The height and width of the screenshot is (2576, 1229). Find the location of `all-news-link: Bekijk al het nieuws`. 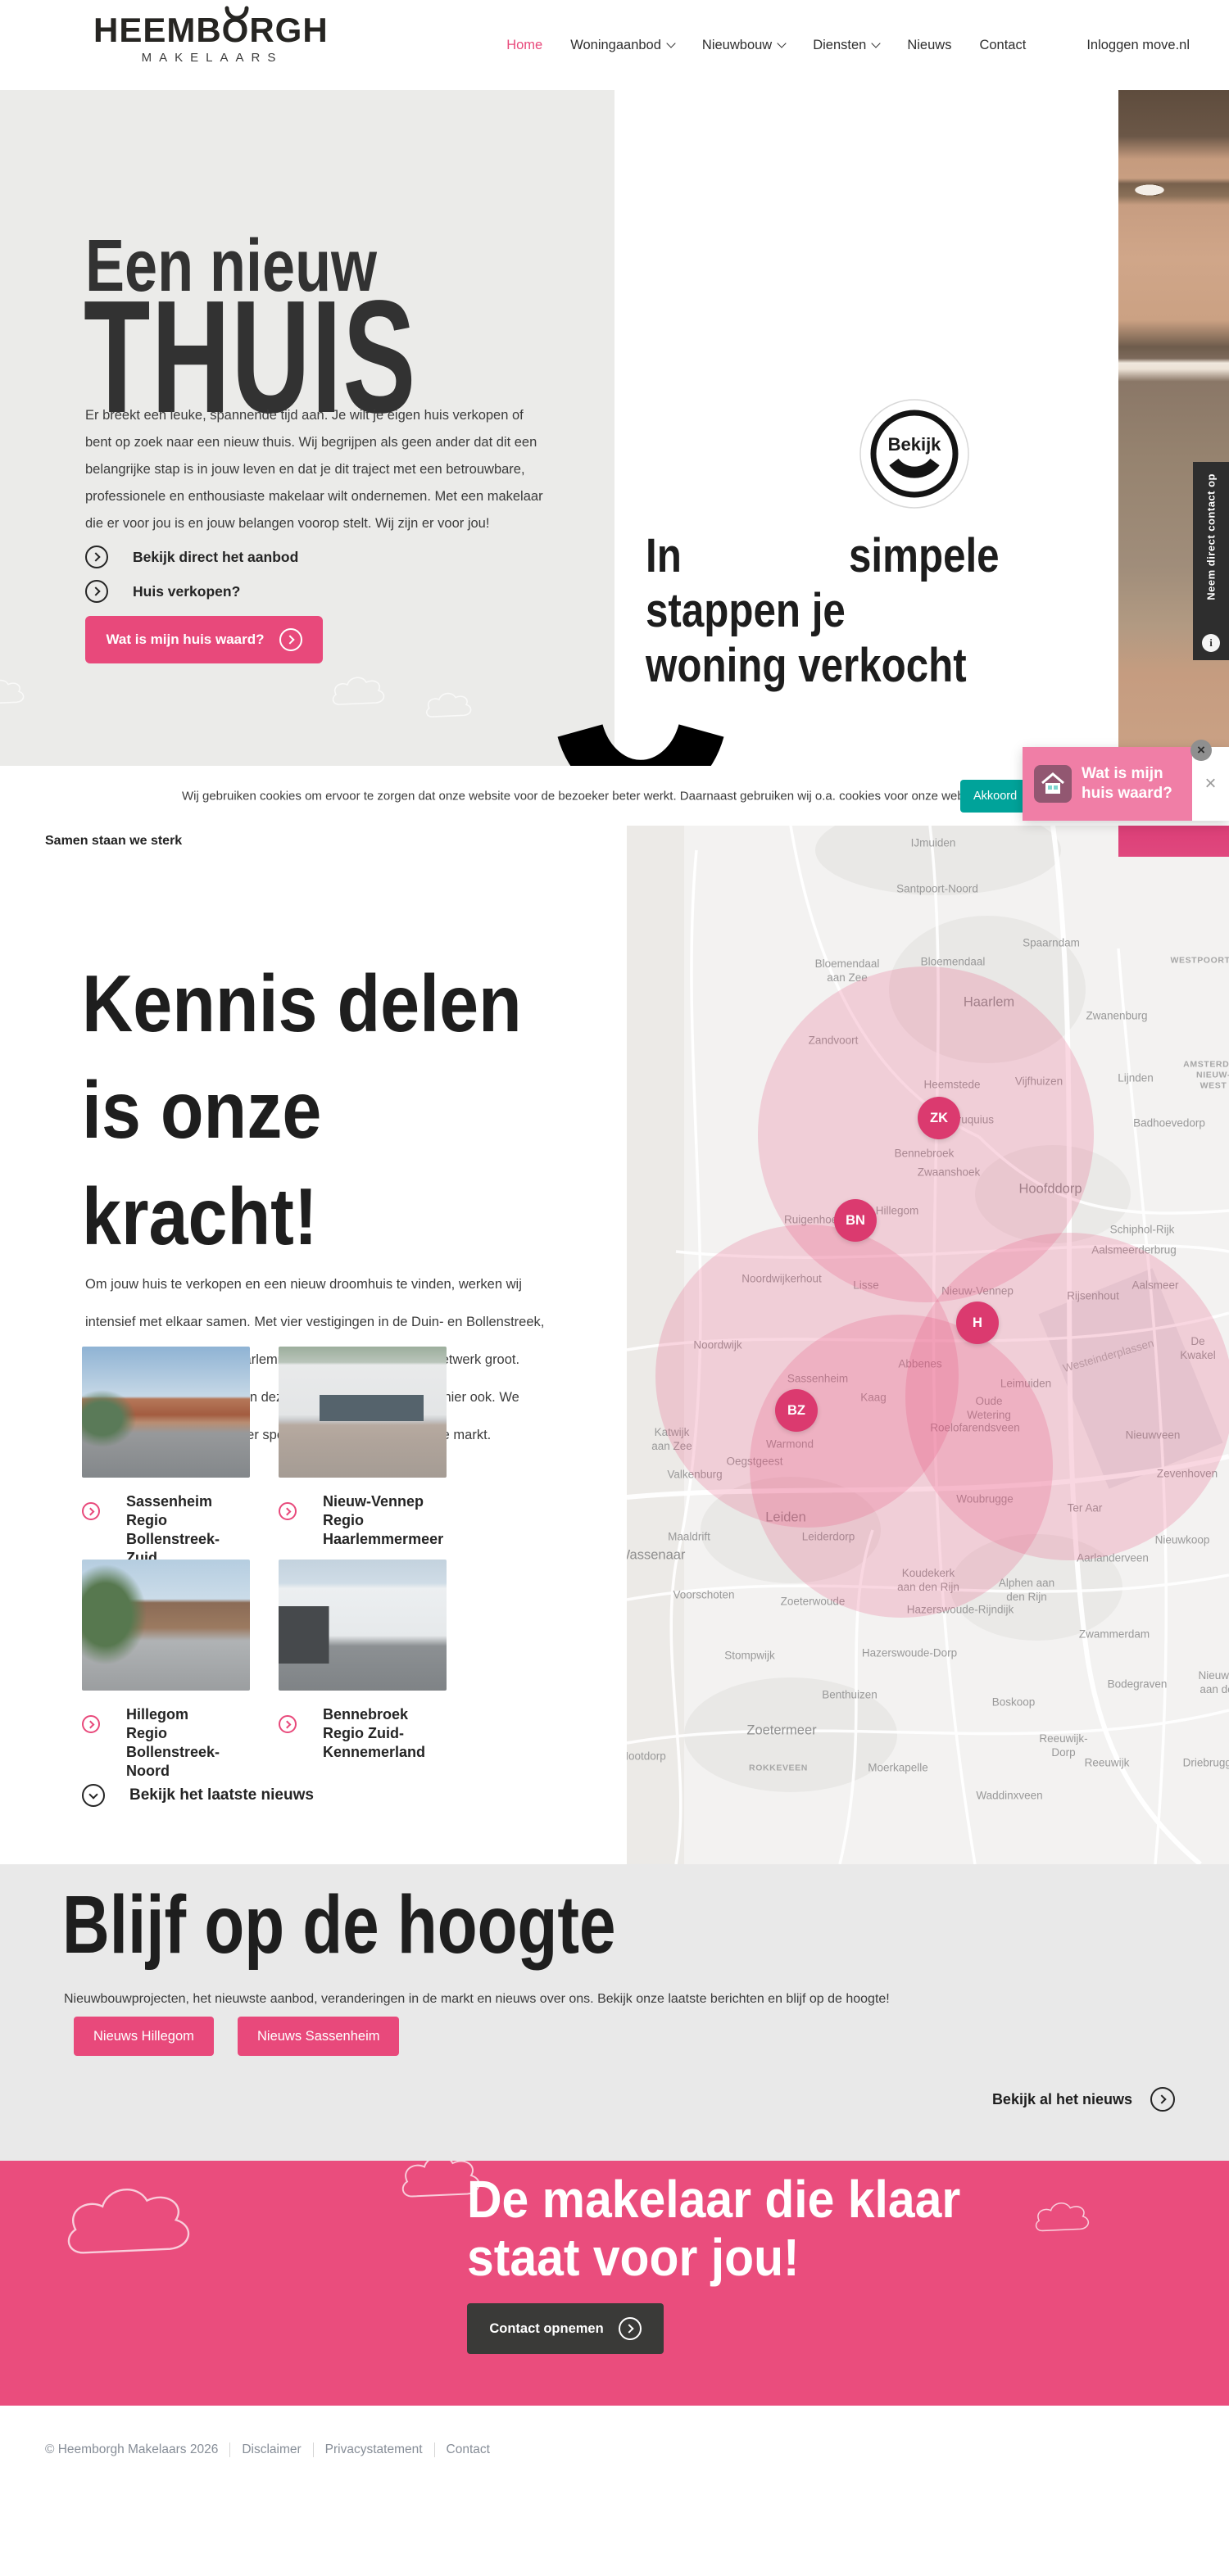

all-news-link: Bekijk al het nieuws is located at coordinates (1083, 2099).